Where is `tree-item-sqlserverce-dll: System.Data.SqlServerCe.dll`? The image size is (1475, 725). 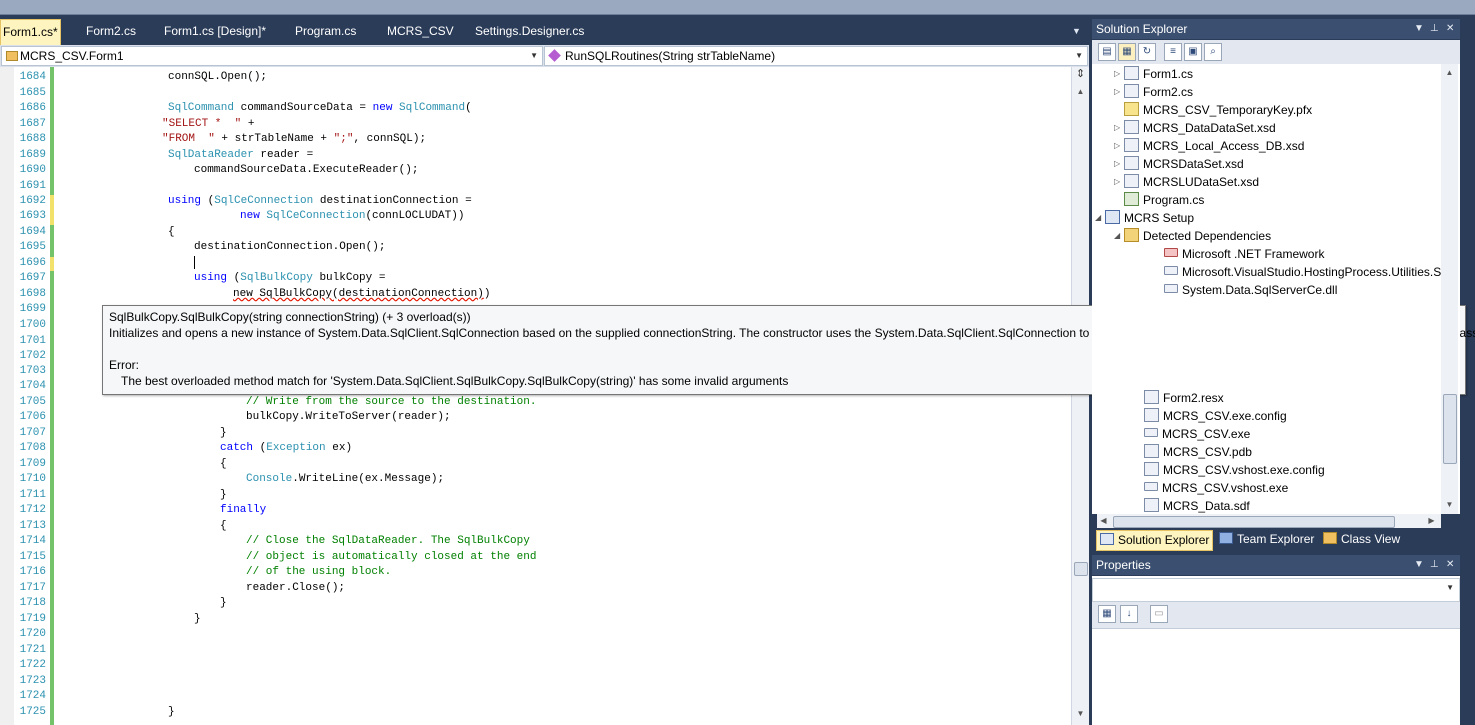 tree-item-sqlserverce-dll: System.Data.SqlServerCe.dll is located at coordinates (1250, 290).